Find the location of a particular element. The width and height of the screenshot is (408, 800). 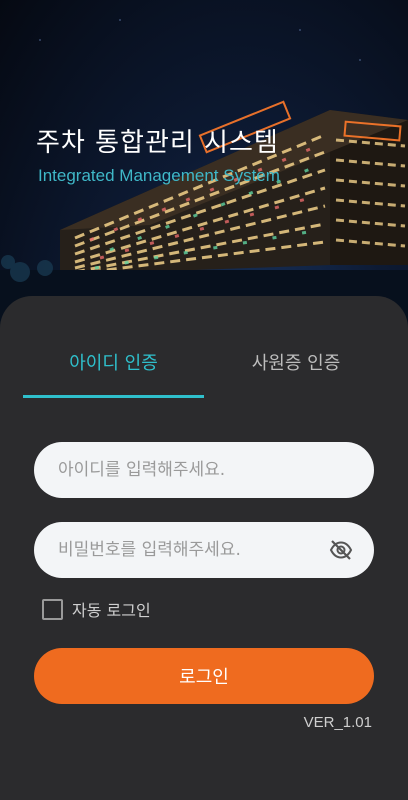

password-input is located at coordinates (181, 550).